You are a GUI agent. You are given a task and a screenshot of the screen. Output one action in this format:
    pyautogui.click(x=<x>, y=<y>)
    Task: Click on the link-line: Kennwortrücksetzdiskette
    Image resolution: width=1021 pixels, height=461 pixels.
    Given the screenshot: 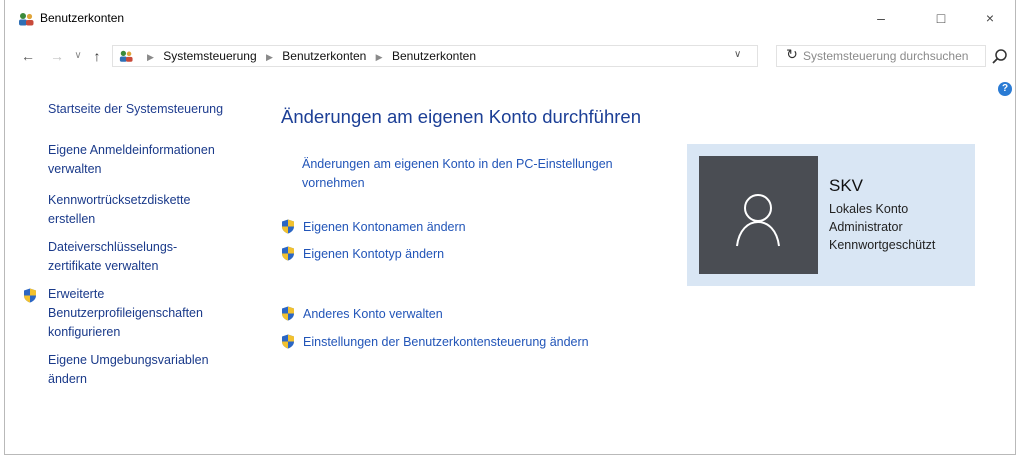 What is the action you would take?
    pyautogui.click(x=119, y=200)
    